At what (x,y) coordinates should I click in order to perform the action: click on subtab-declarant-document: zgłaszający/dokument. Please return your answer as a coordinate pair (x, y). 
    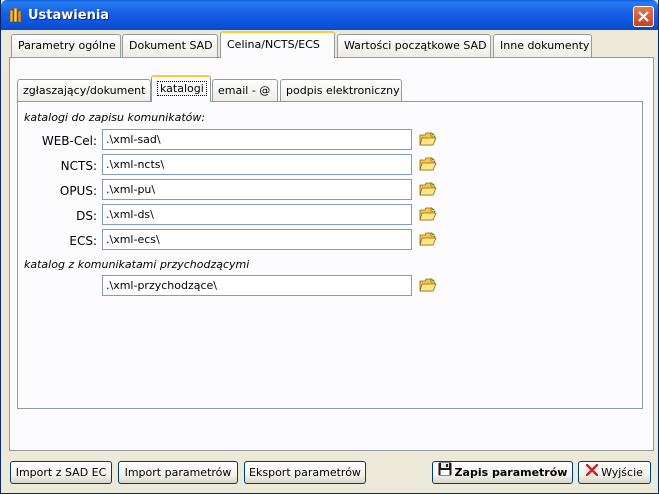
    Looking at the image, I should click on (84, 91).